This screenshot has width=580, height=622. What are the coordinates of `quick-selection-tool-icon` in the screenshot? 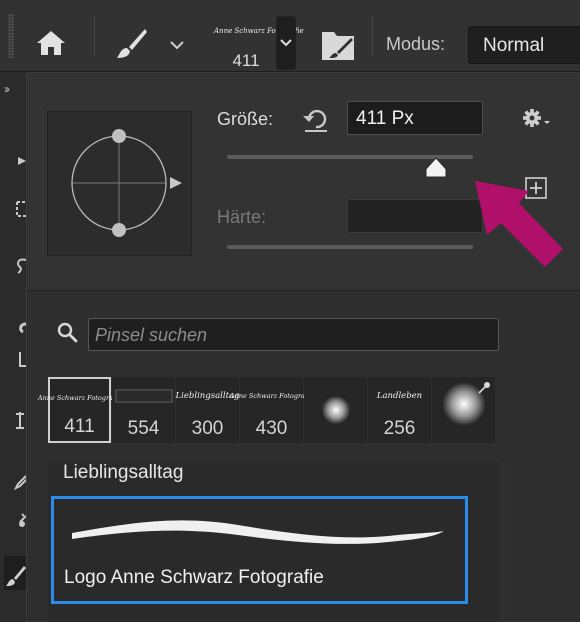 It's located at (20, 327).